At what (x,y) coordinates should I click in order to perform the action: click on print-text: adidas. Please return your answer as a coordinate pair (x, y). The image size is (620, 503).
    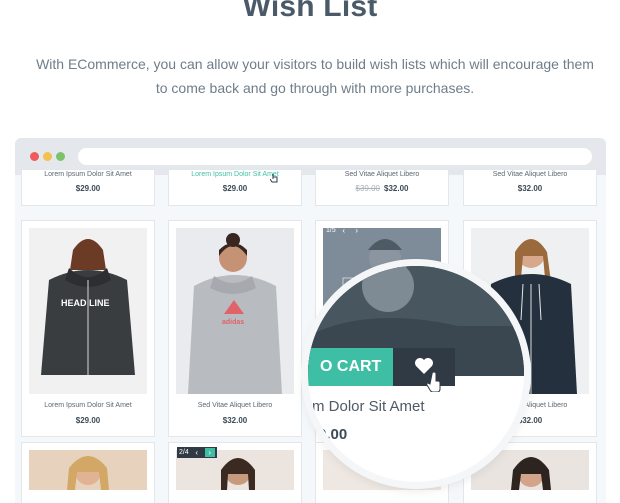
    Looking at the image, I should click on (233, 322).